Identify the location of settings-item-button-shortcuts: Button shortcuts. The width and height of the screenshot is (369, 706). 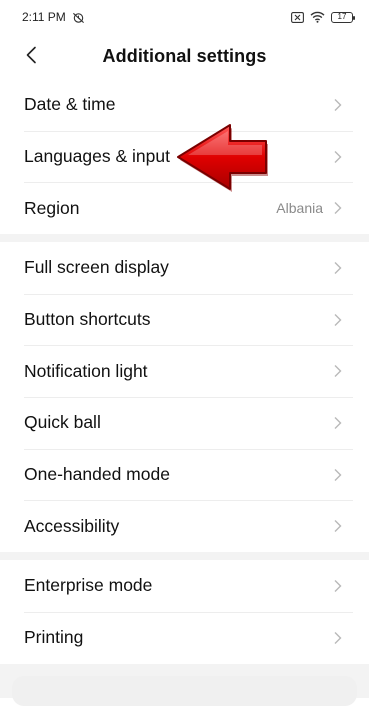
(184, 319).